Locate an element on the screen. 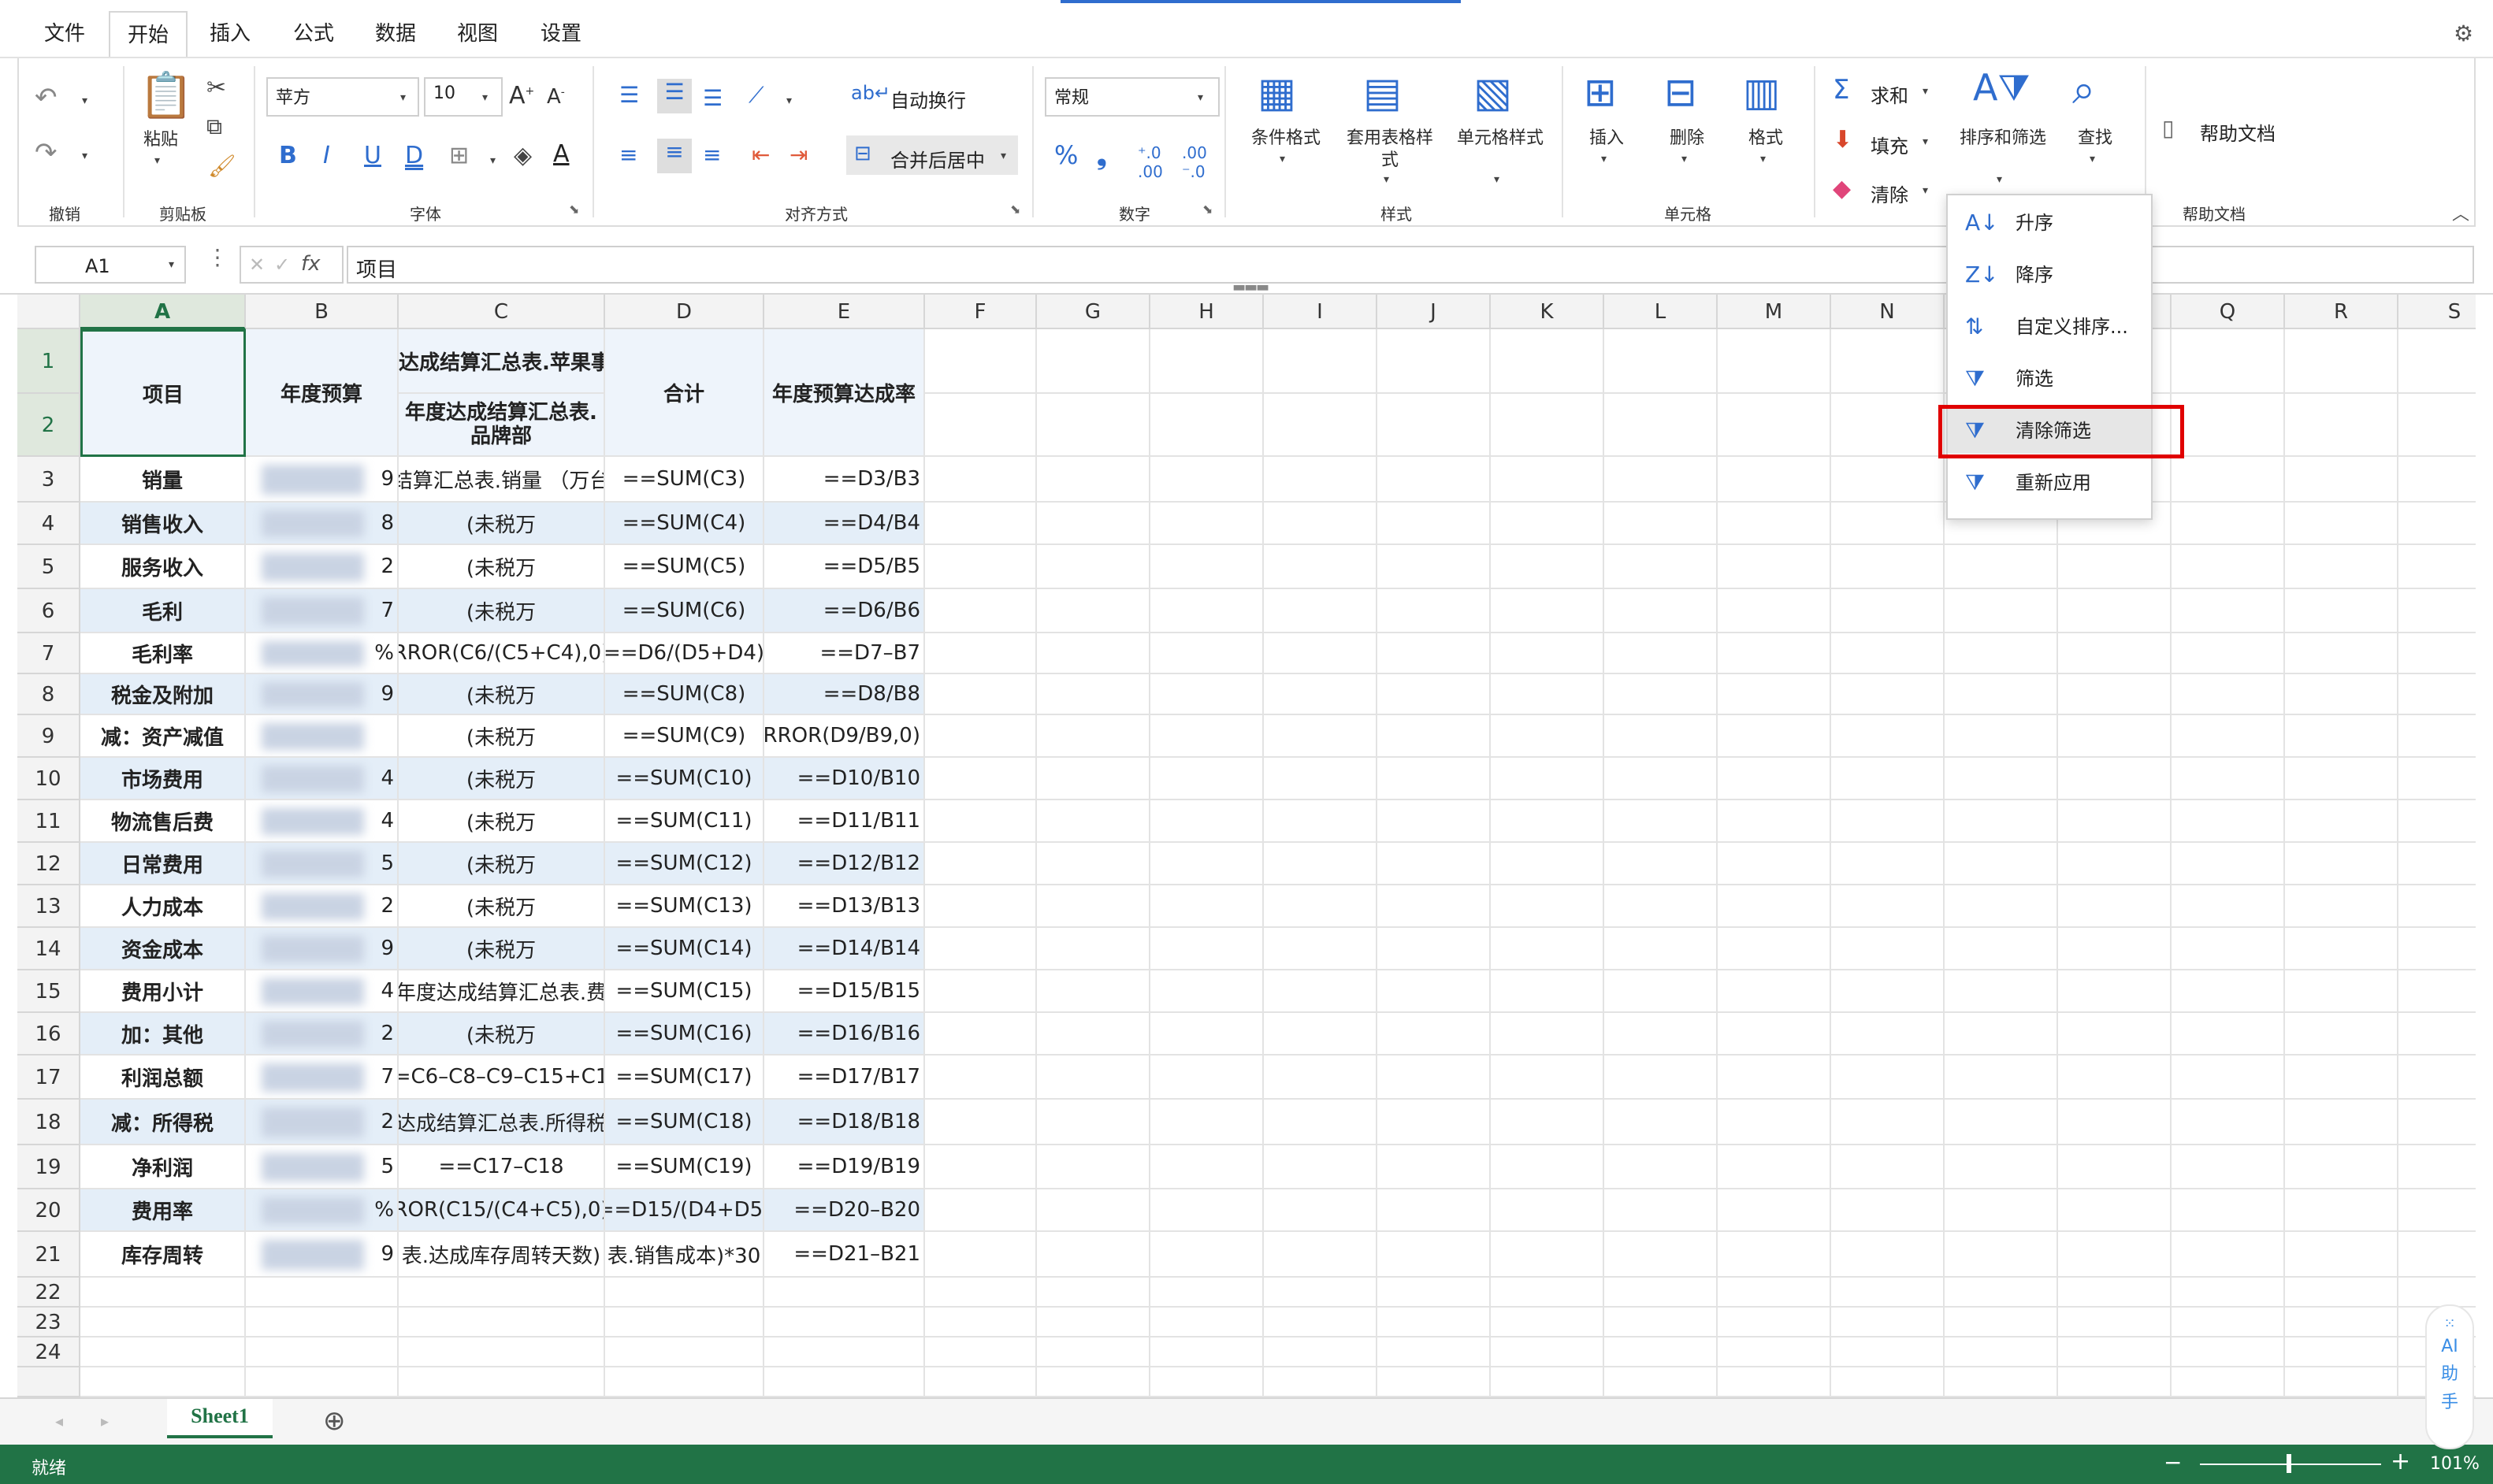  column-header: L is located at coordinates (1661, 312).